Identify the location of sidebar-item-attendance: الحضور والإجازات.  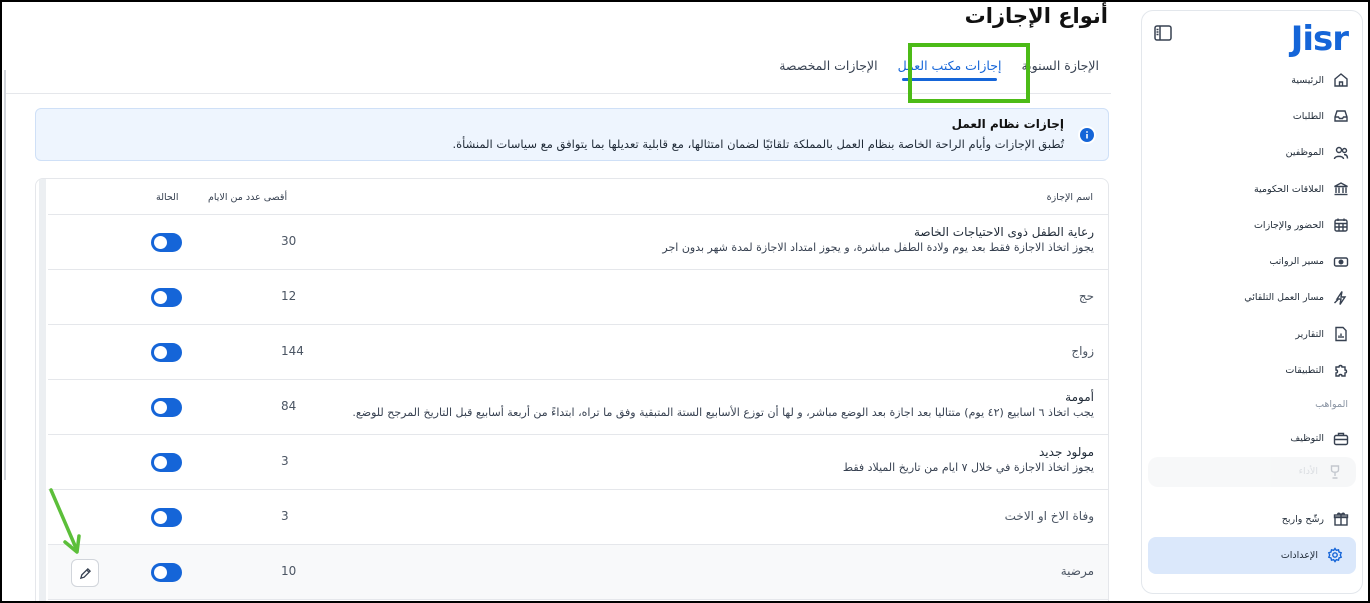
(1252, 225).